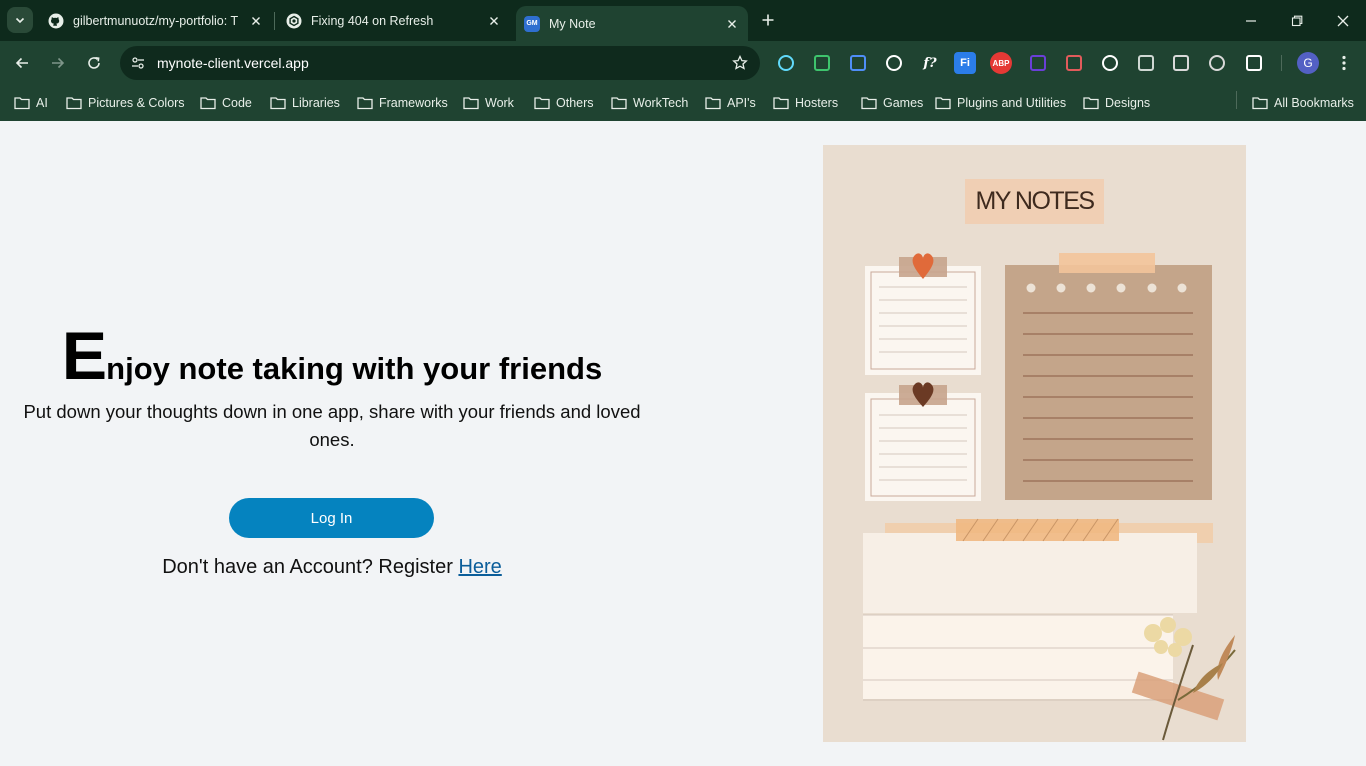 This screenshot has height=766, width=1366. What do you see at coordinates (56, 21) in the screenshot?
I see `github-icon` at bounding box center [56, 21].